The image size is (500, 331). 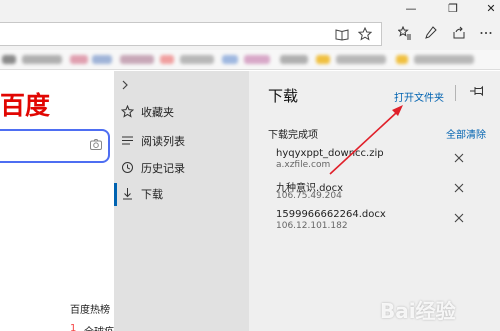 I want to click on download-icon, so click(x=127, y=195).